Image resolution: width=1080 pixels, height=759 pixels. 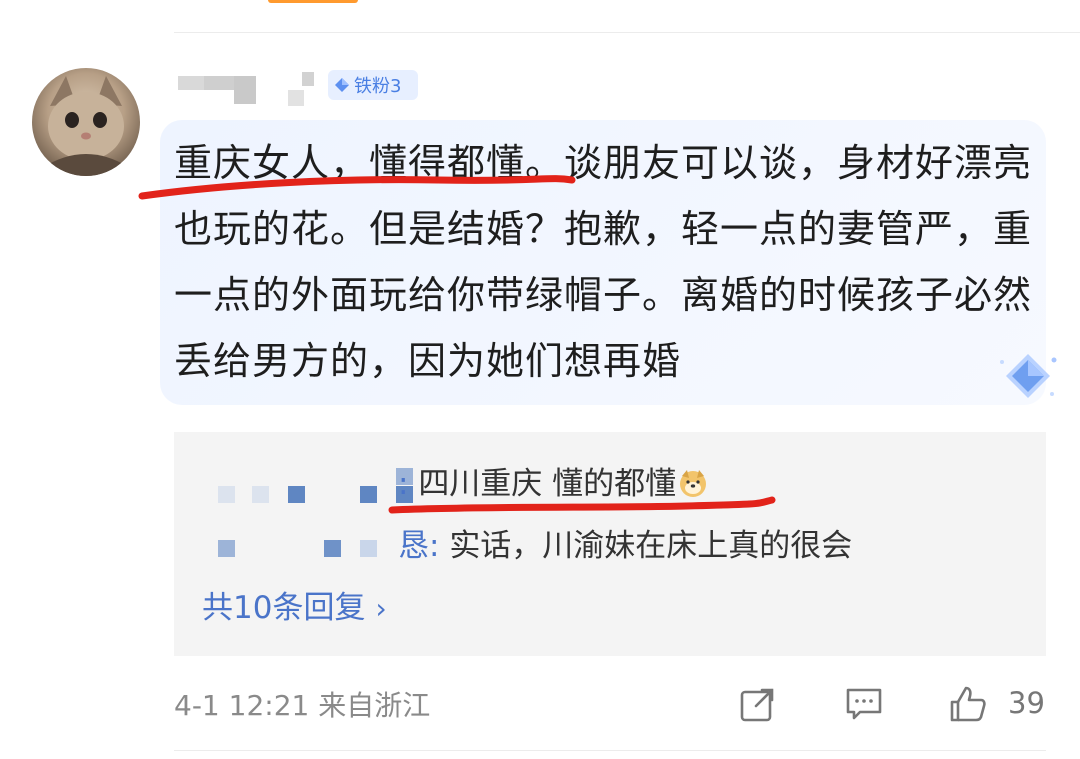 I want to click on reply-text: 实话，川渝妹在床上真的很会, so click(x=651, y=546).